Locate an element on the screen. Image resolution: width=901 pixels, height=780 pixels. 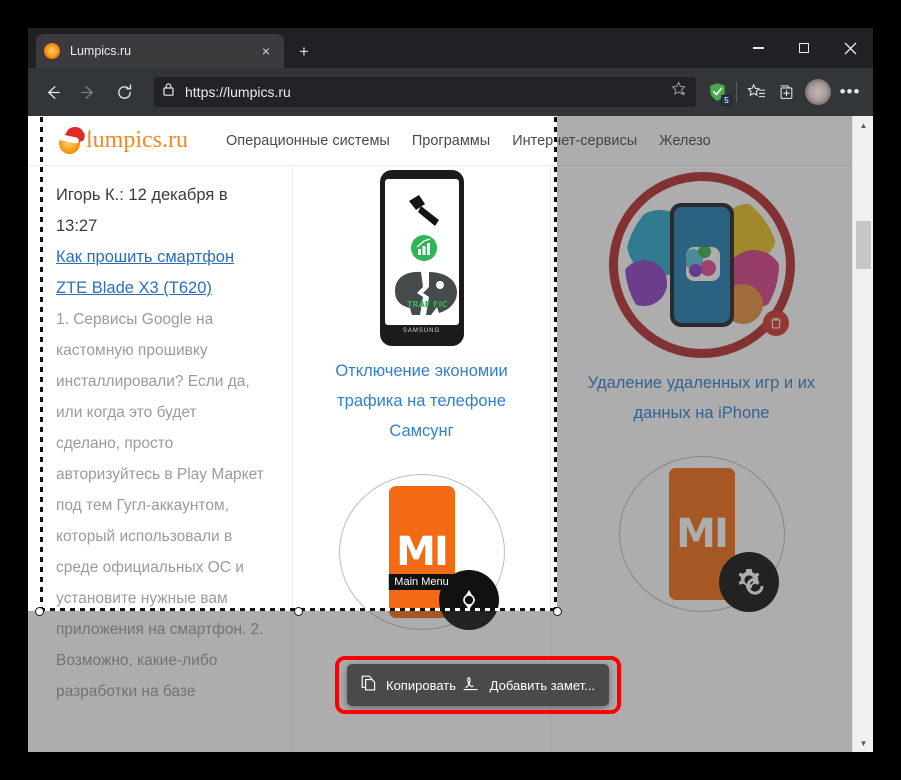
collections-icon is located at coordinates (786, 92).